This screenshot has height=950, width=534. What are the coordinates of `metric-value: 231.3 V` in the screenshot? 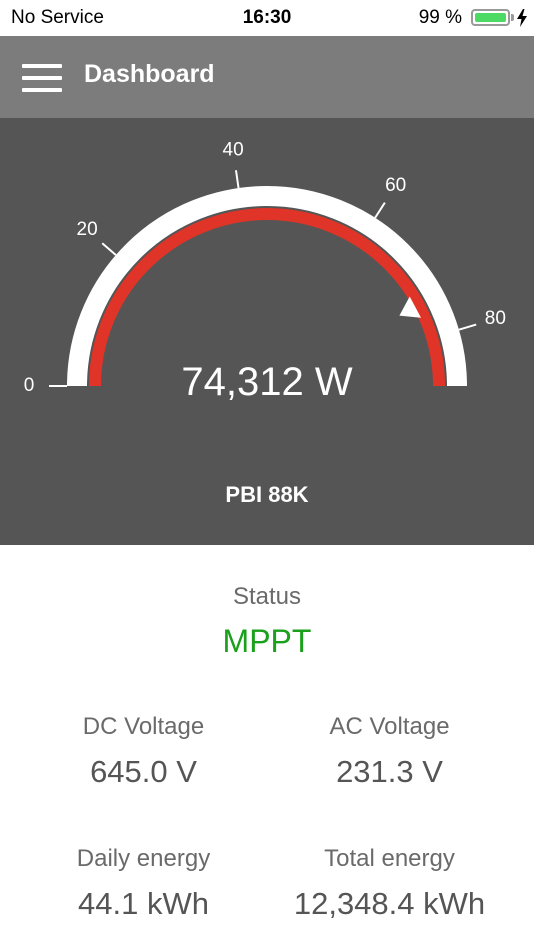 It's located at (389, 771).